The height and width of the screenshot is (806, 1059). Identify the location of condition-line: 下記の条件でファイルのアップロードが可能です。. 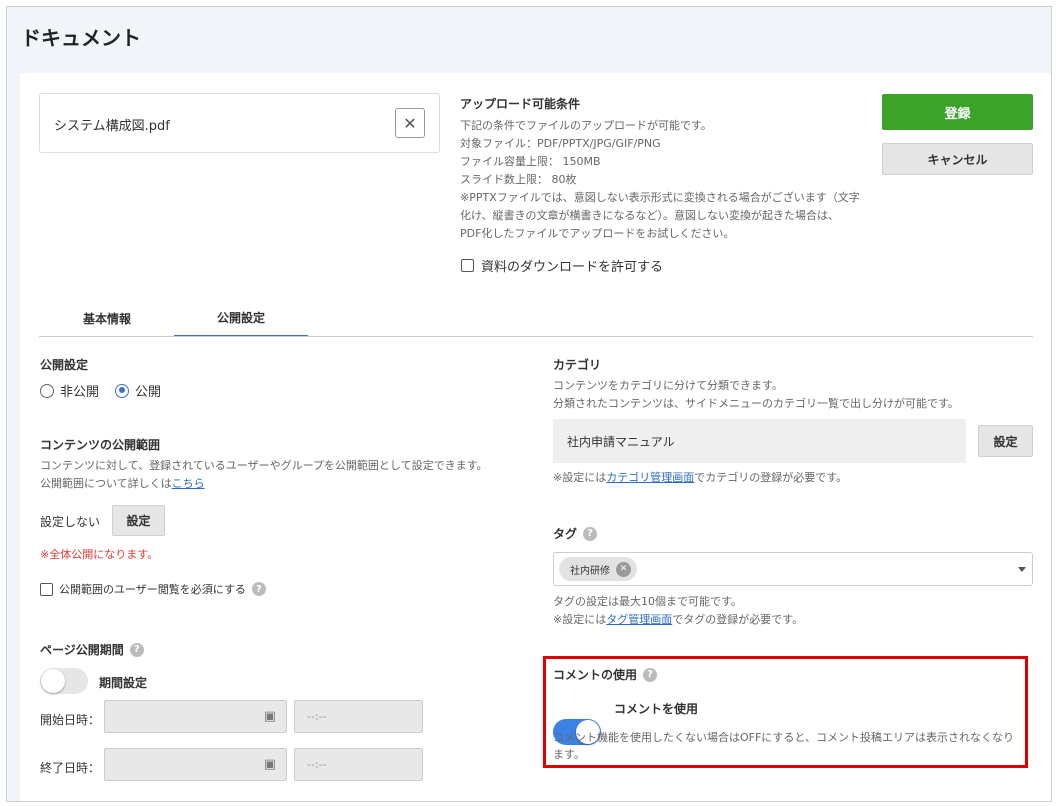
(586, 125).